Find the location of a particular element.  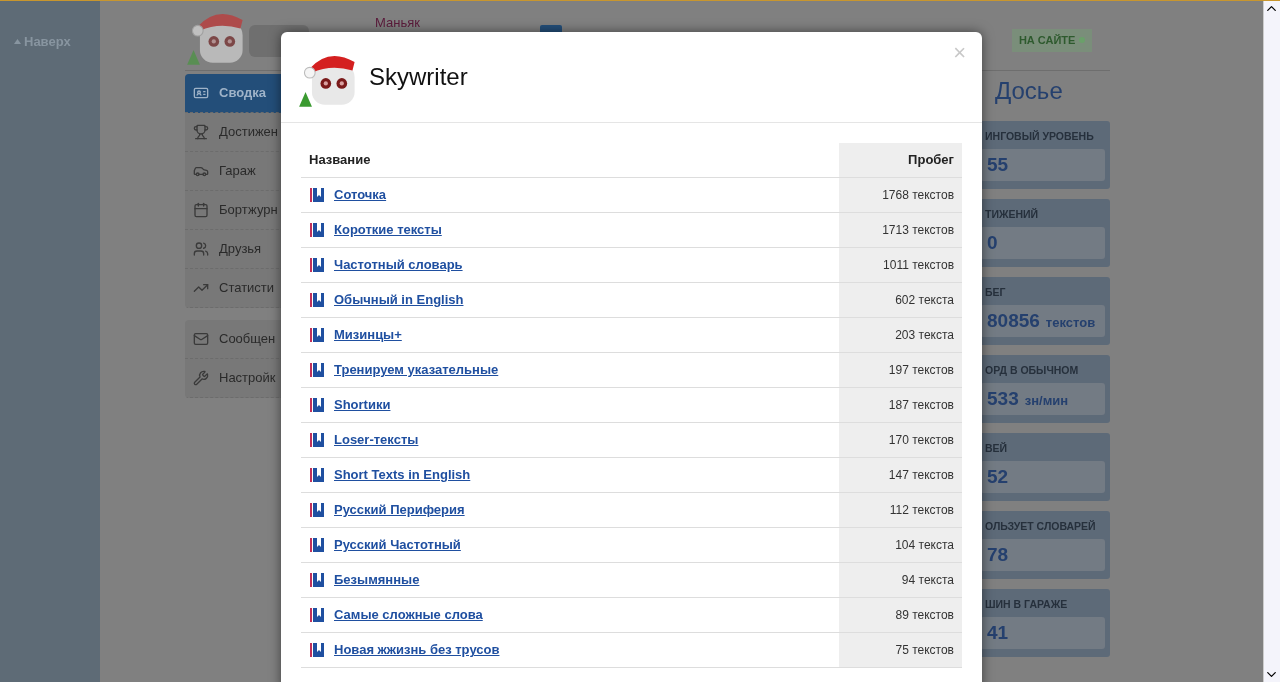

vocabulary-link: Shortики is located at coordinates (362, 405).